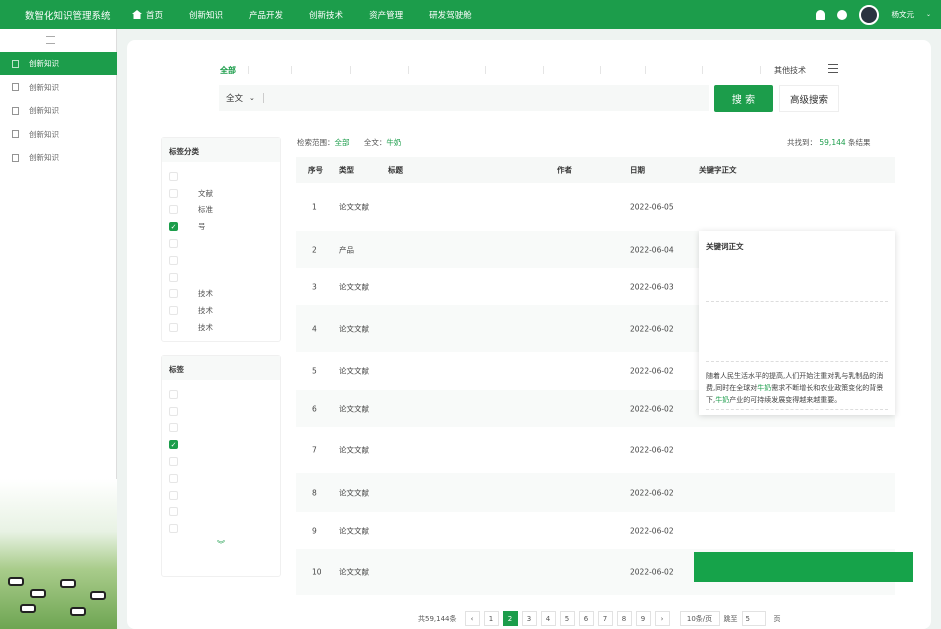 This screenshot has width=941, height=629. What do you see at coordinates (605, 618) in the screenshot?
I see `page-7-button: 7` at bounding box center [605, 618].